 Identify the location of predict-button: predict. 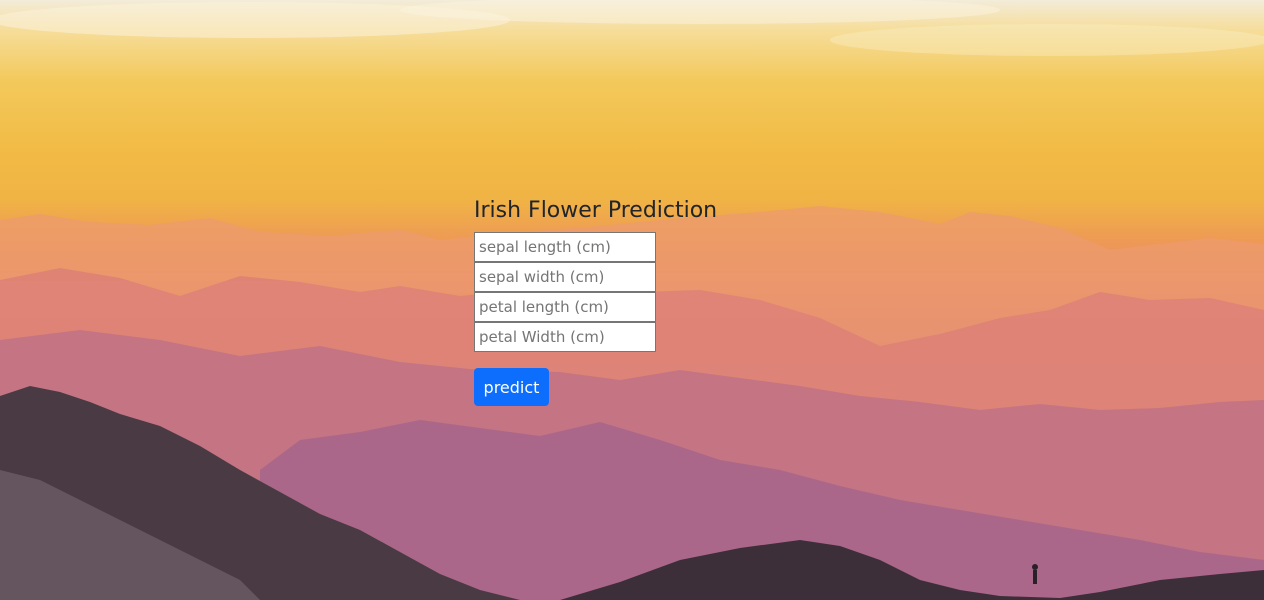
(511, 387).